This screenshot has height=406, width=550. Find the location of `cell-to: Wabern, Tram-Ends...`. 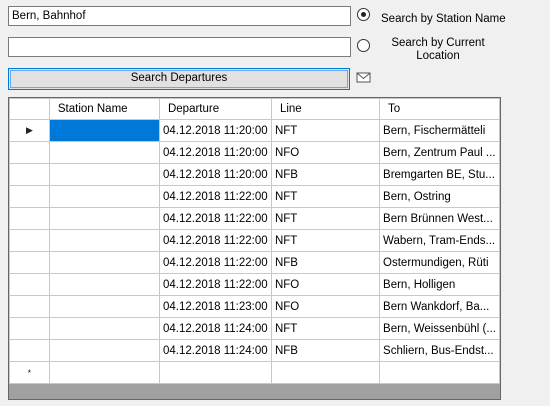

cell-to: Wabern, Tram-Ends... is located at coordinates (439, 240).